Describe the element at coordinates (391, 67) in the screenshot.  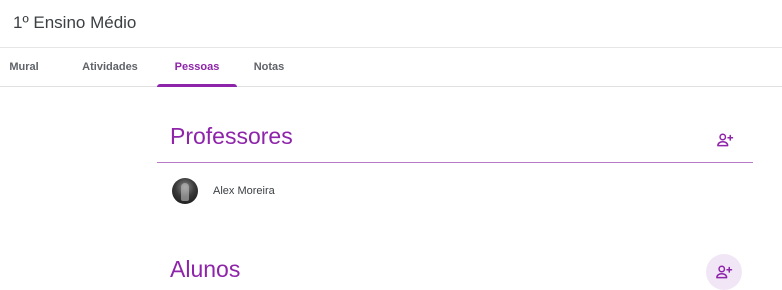
I see `tab-bar: Mural Atividades Pessoas Notas` at that location.